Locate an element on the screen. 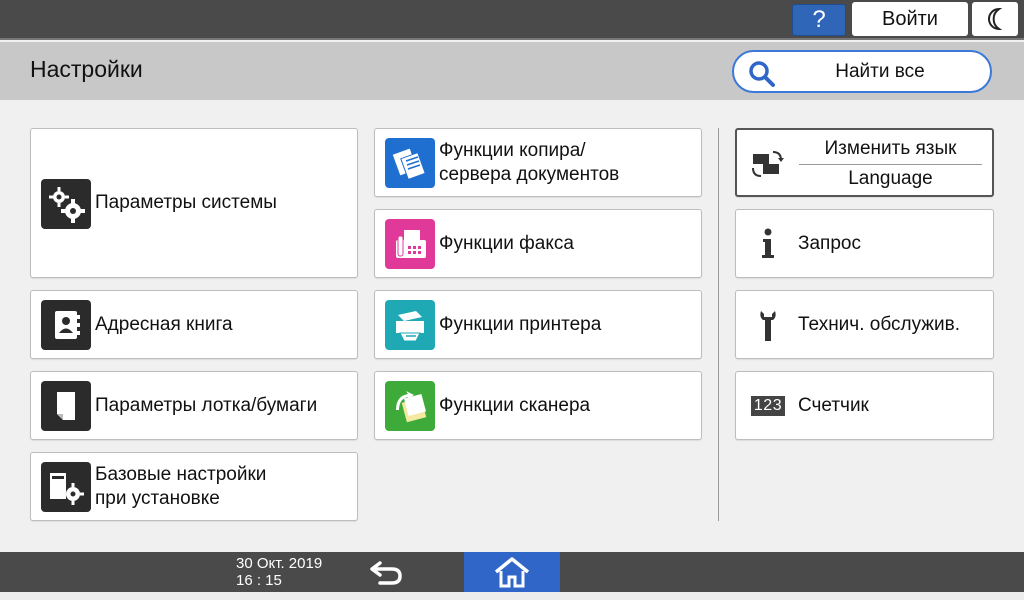 This screenshot has height=600, width=1024. tile-inquiry-label: Запрос is located at coordinates (829, 243).